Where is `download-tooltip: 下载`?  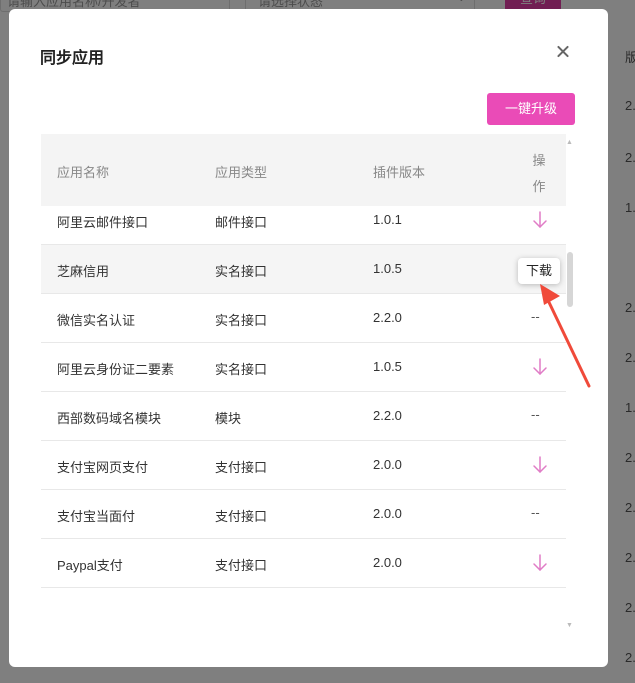 download-tooltip: 下载 is located at coordinates (539, 271).